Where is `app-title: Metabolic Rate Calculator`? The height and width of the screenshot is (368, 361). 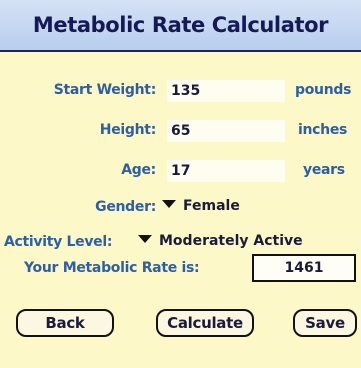 app-title: Metabolic Rate Calculator is located at coordinates (180, 25).